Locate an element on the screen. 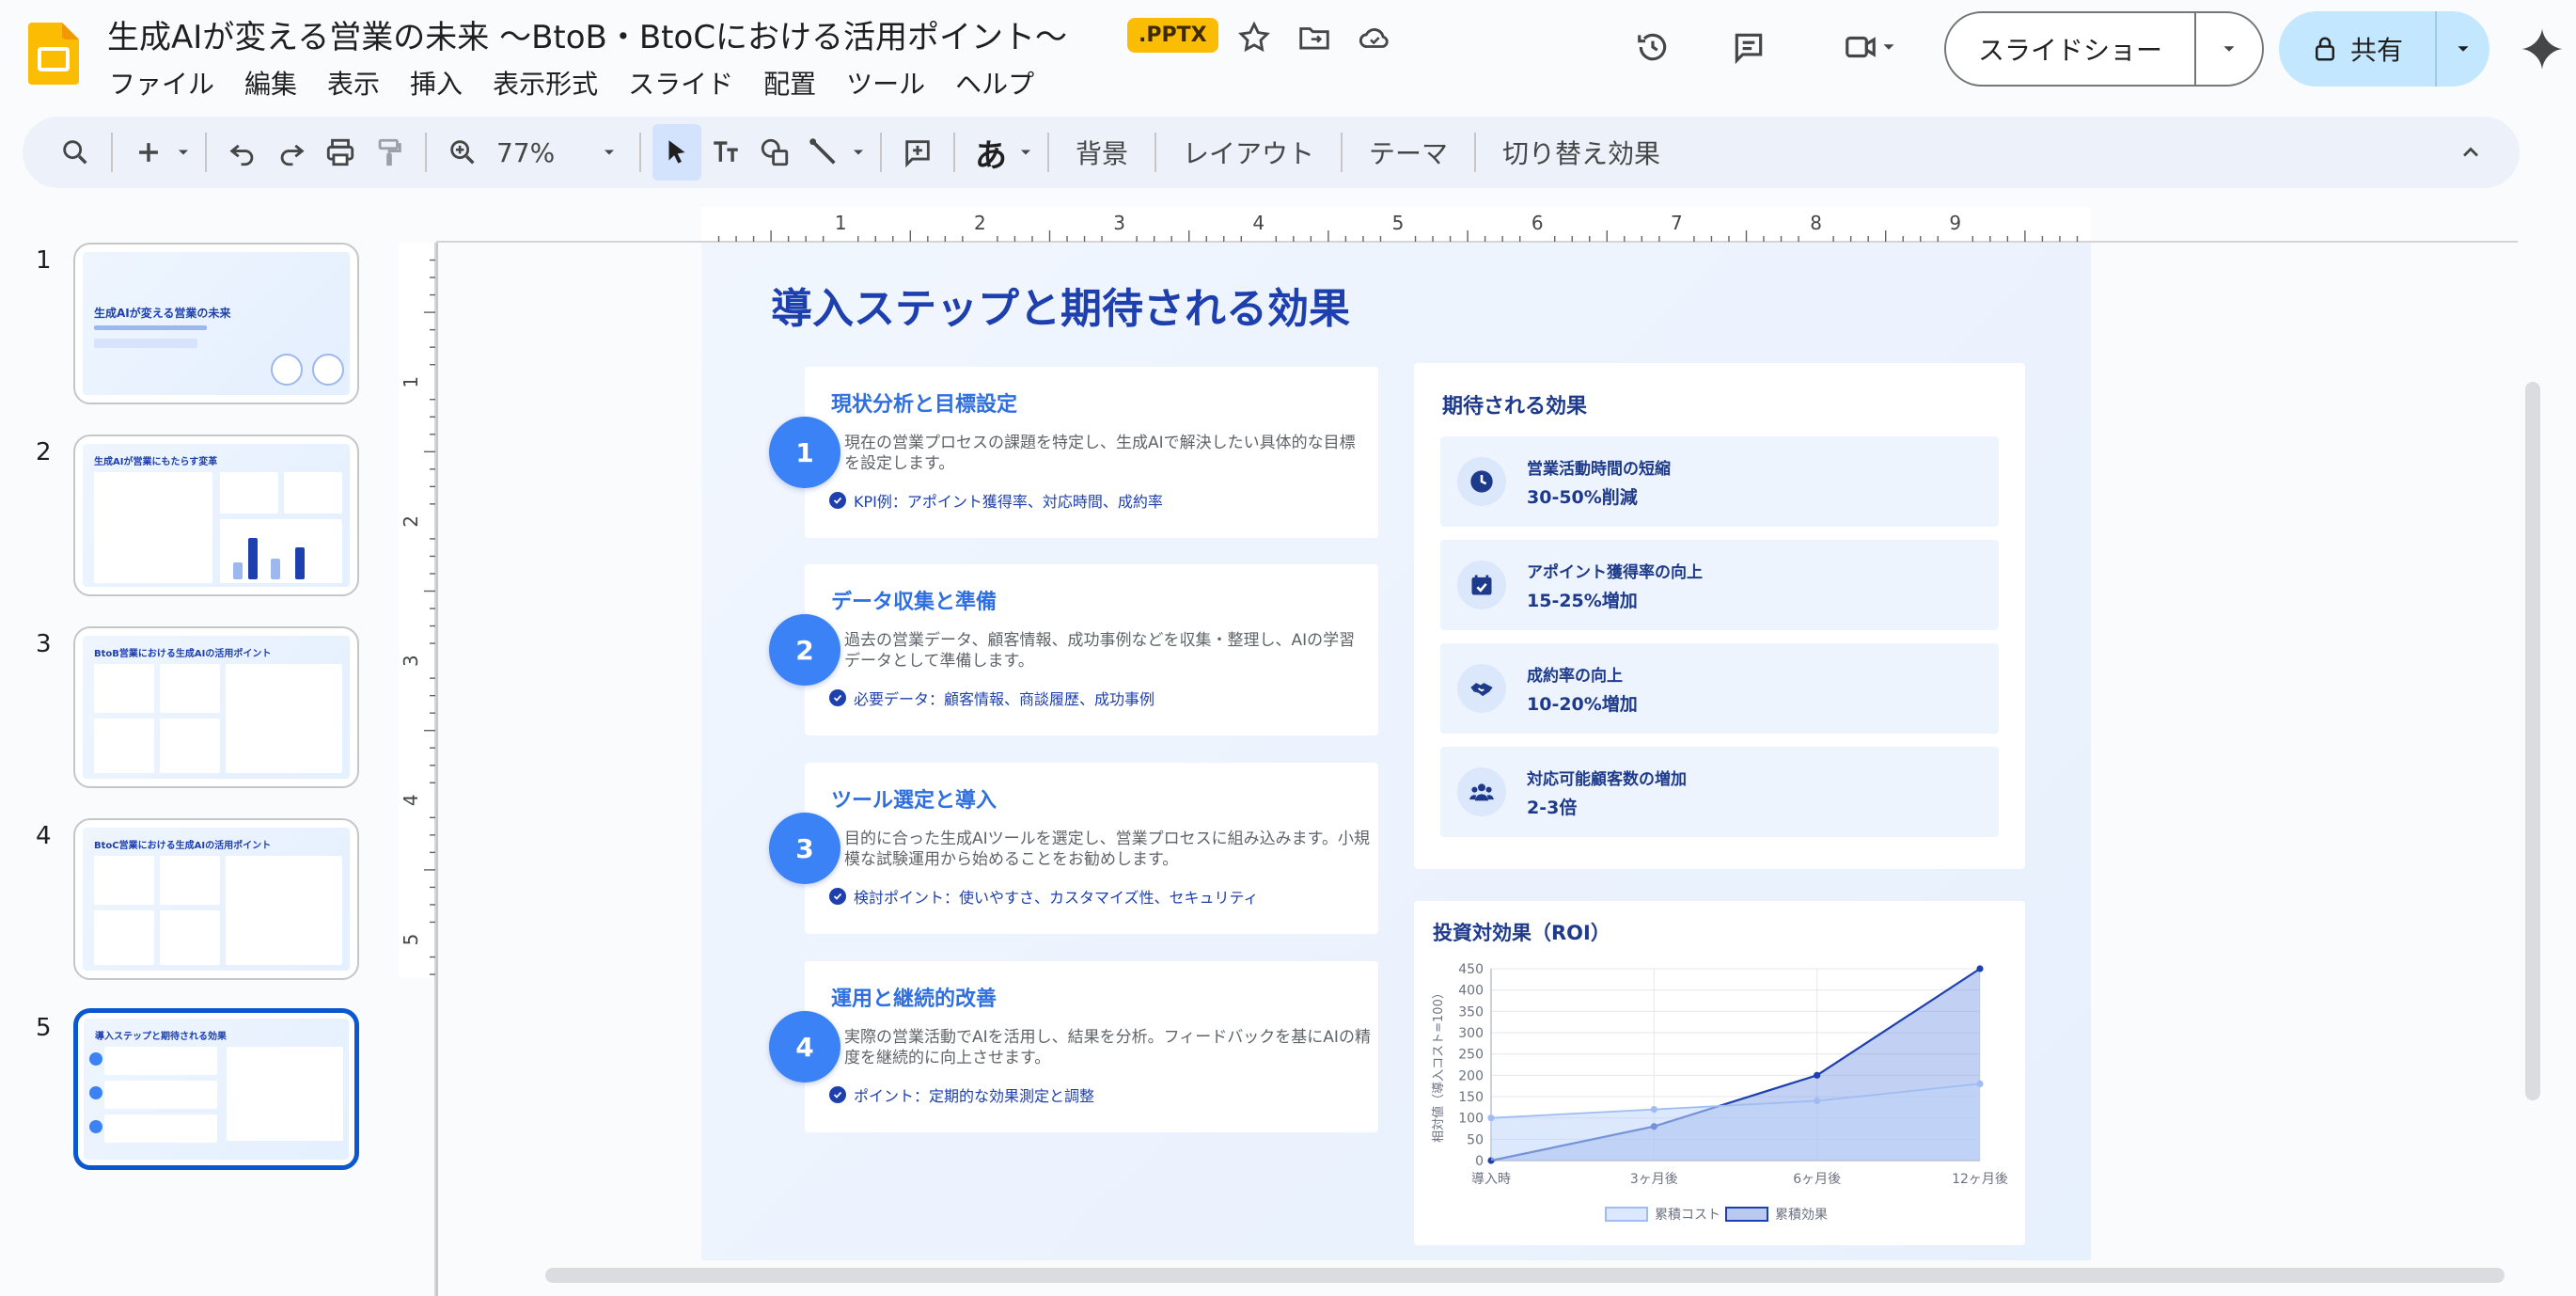 This screenshot has width=2576, height=1296. ruler-number: 4 is located at coordinates (411, 800).